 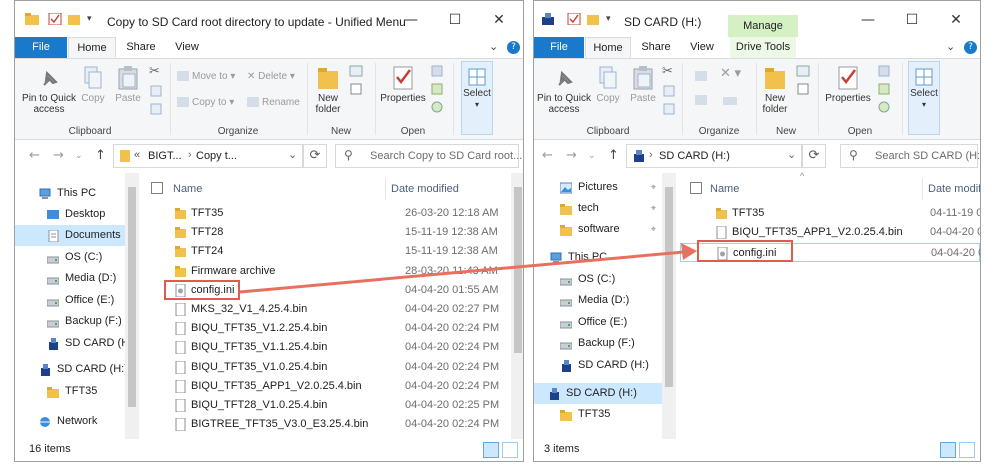 What do you see at coordinates (55, 19) in the screenshot?
I see `properties-check-icon` at bounding box center [55, 19].